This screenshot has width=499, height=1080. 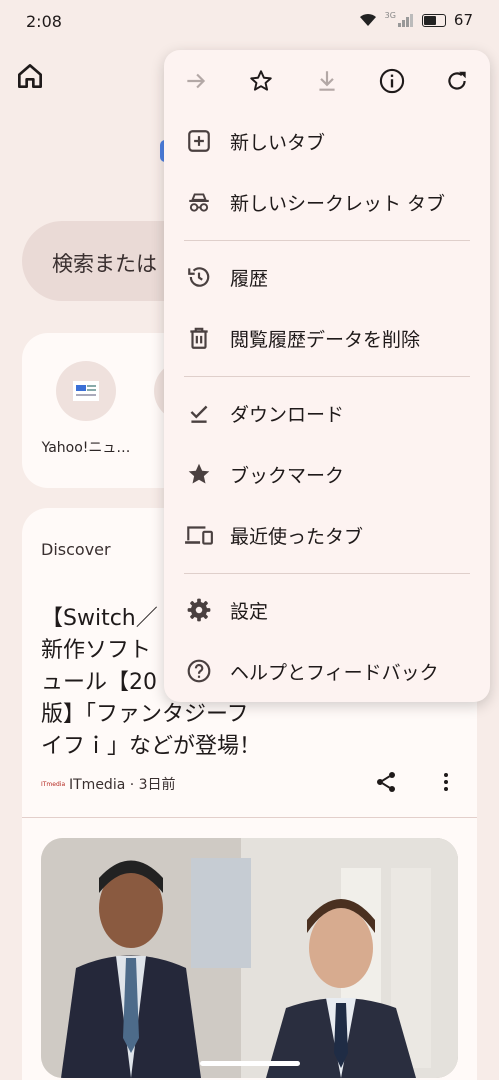 What do you see at coordinates (287, 475) in the screenshot?
I see `menu-item-label: ブックマーク` at bounding box center [287, 475].